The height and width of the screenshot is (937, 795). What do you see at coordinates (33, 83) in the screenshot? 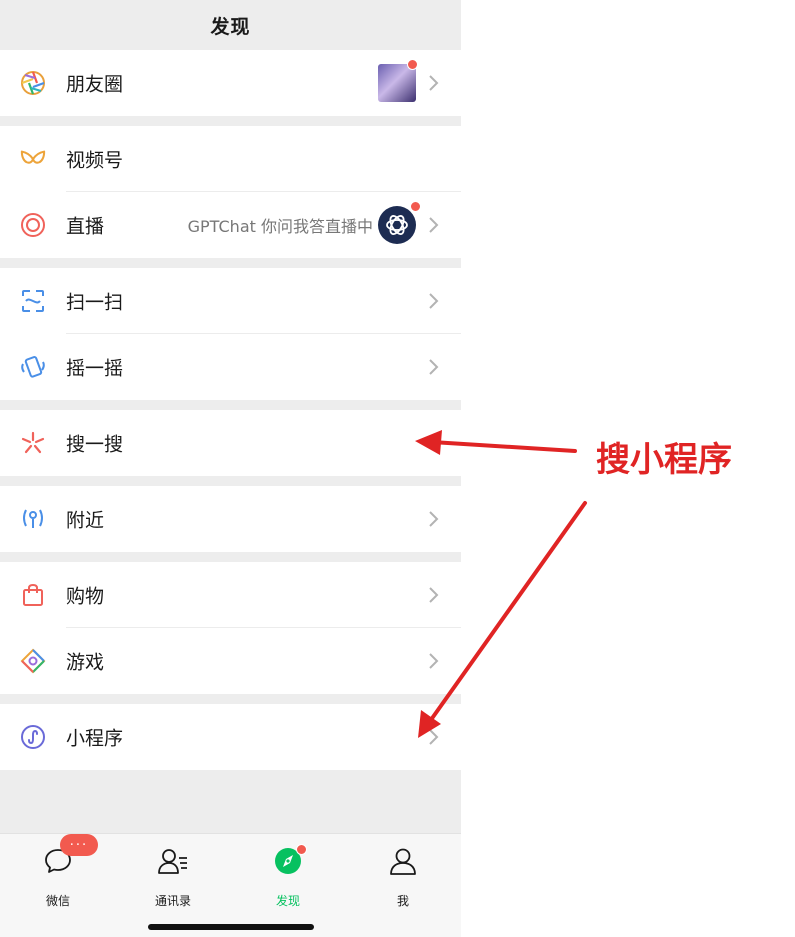
I see `moments-aperture-icon` at bounding box center [33, 83].